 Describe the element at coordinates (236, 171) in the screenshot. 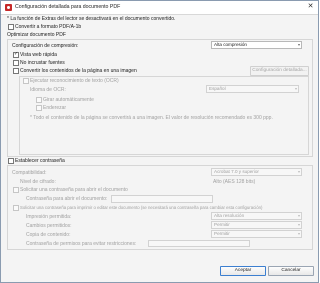

I see `compatibility-value: Acrobat 7.0 y superior` at that location.